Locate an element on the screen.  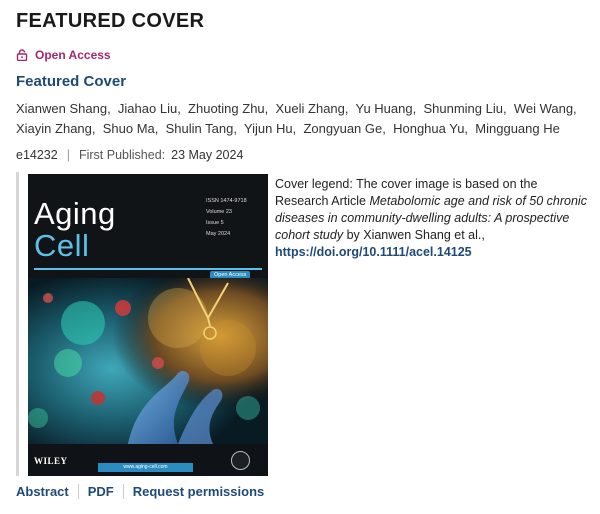
cover-issue: Issue 5 is located at coordinates (215, 223).